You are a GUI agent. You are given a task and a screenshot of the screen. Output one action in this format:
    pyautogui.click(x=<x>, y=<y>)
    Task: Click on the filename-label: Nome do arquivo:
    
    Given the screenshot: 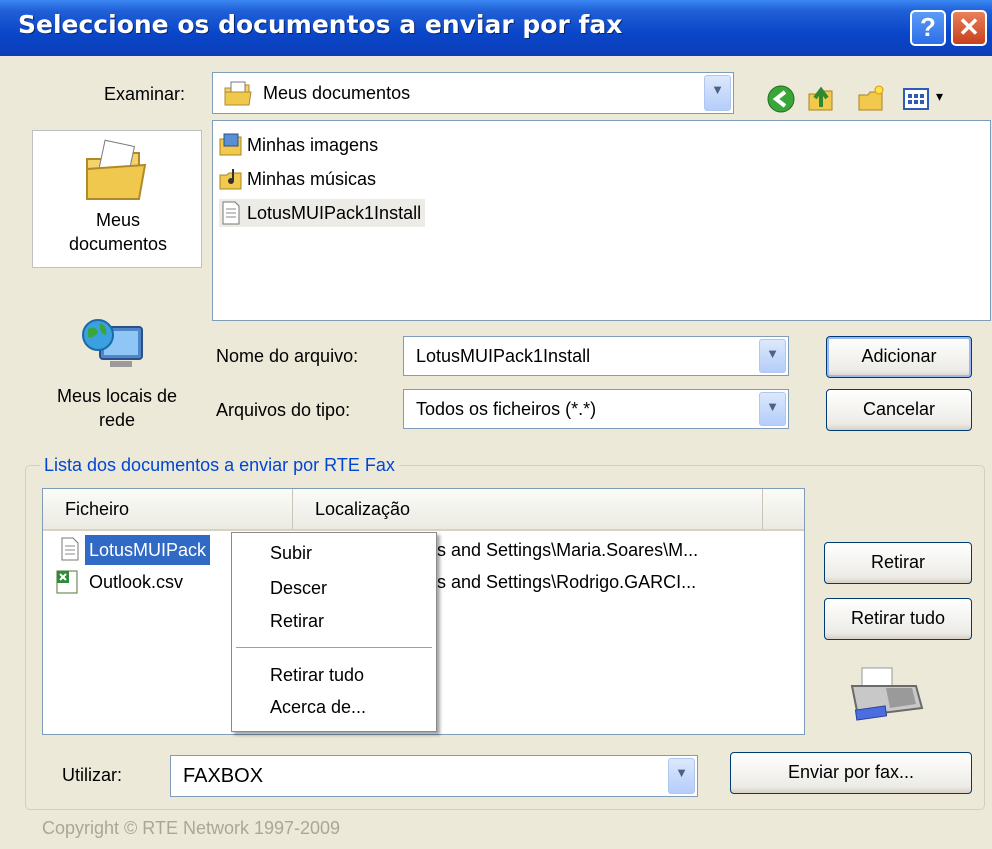 What is the action you would take?
    pyautogui.click(x=287, y=356)
    